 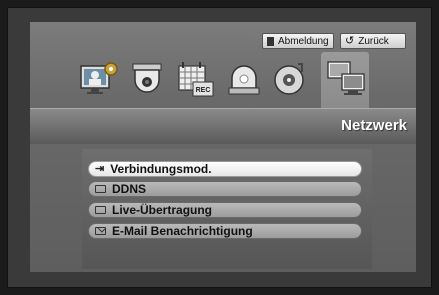 I want to click on page-title: Netzwerk, so click(x=374, y=125).